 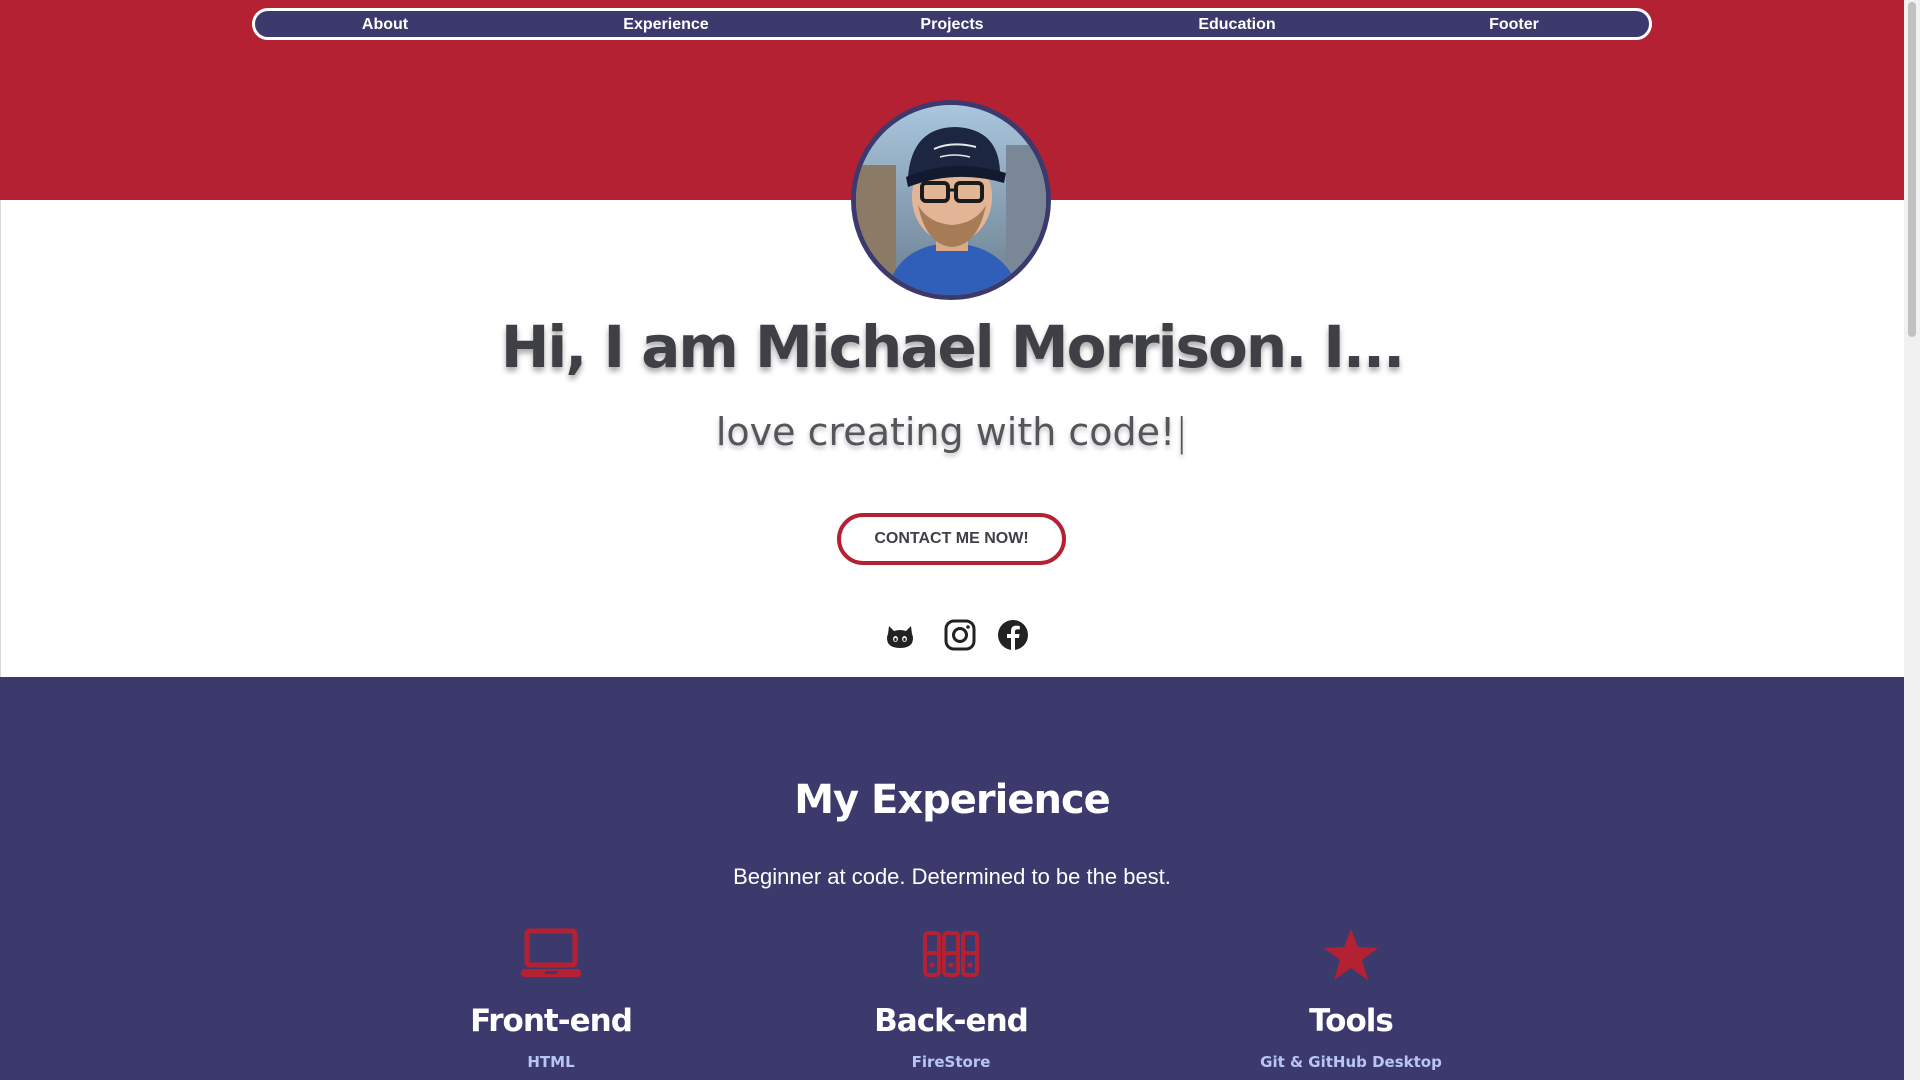 I want to click on nav-link-about: About, so click(x=385, y=25).